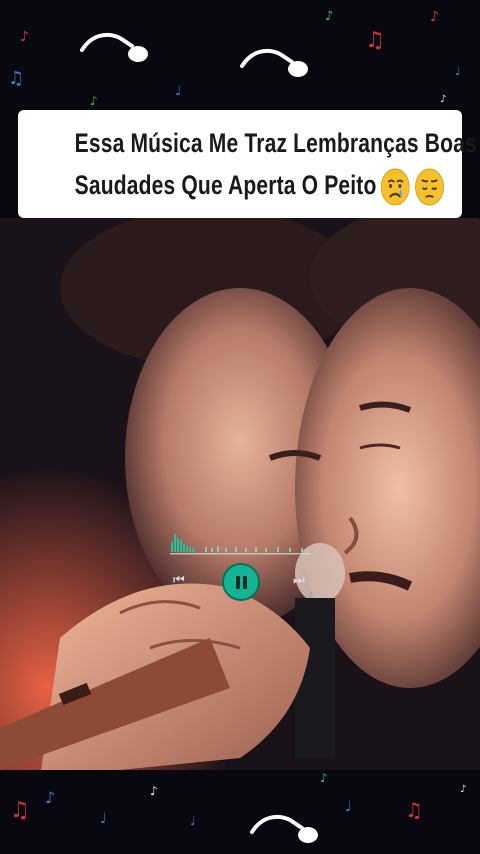  What do you see at coordinates (275, 143) in the screenshot?
I see `caption-line-1: Essa Música Me Traz Lembranças Boas` at bounding box center [275, 143].